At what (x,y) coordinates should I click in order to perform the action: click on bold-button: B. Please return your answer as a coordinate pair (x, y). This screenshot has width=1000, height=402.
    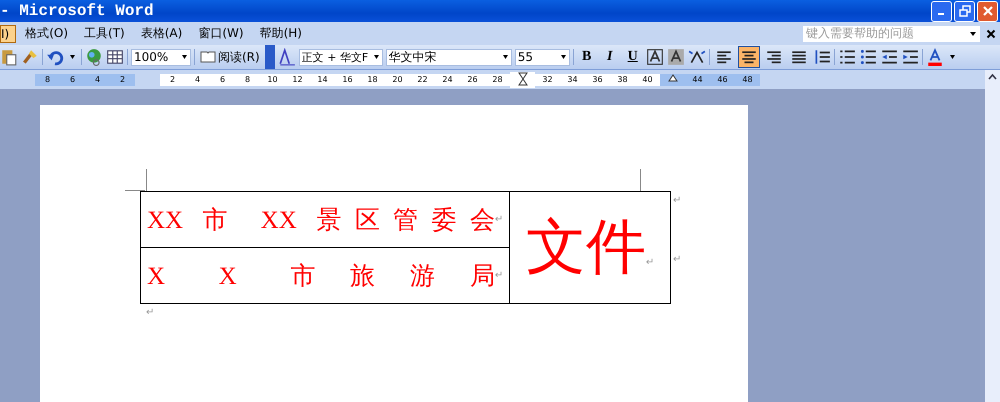
    Looking at the image, I should click on (586, 57).